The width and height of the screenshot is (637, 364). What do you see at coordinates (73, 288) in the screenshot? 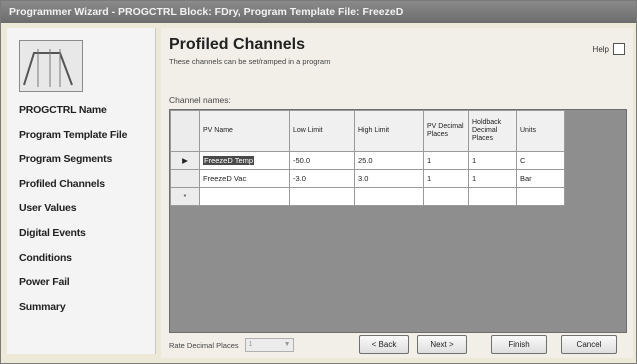
I see `sidebar-item-power-fail: Power Fail` at bounding box center [73, 288].